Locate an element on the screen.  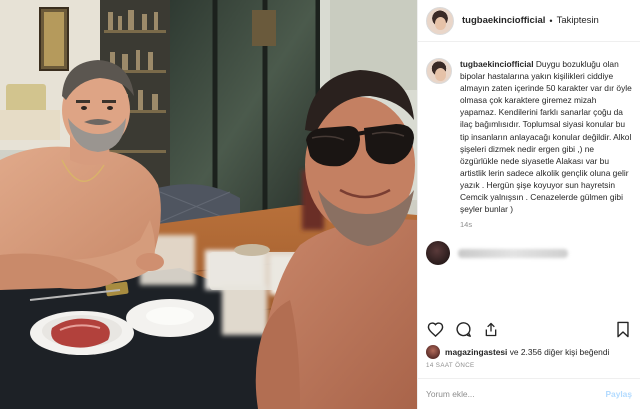
post-header: tugbaekinciofficial • Takiptesin is located at coordinates (529, 21).